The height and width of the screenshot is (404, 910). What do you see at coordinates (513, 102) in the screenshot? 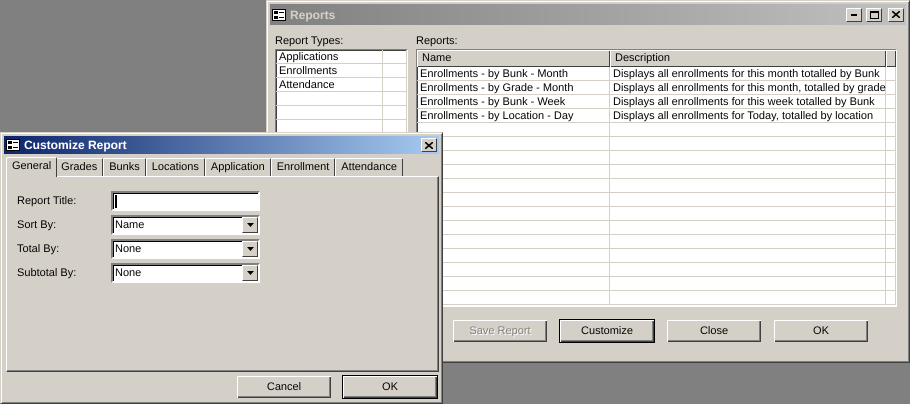
I see `table-cell: Enrollments - by Bunk - Week` at bounding box center [513, 102].